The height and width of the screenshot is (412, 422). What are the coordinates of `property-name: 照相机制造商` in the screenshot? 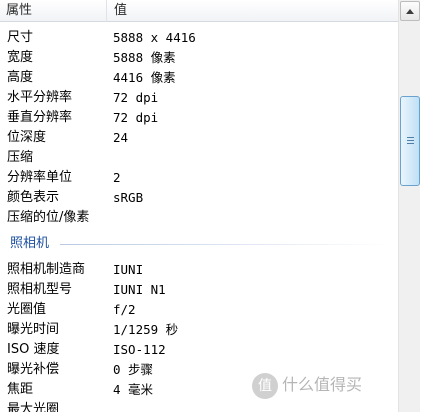 It's located at (46, 269).